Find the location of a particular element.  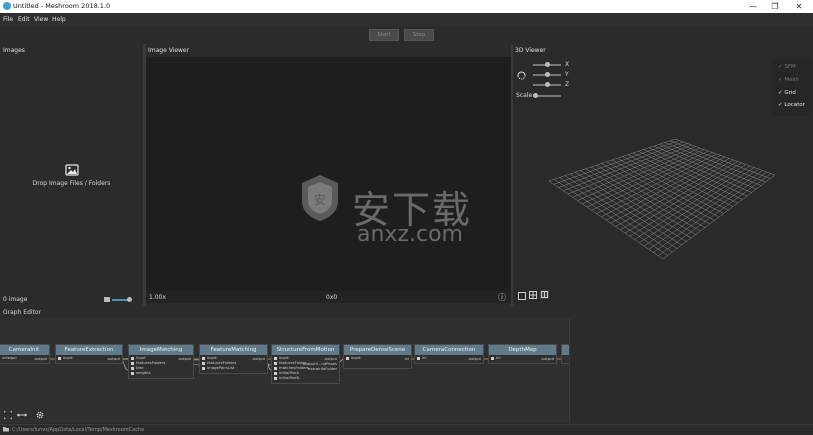

overlay-locator-toggle: ✓ Locator is located at coordinates (791, 105).